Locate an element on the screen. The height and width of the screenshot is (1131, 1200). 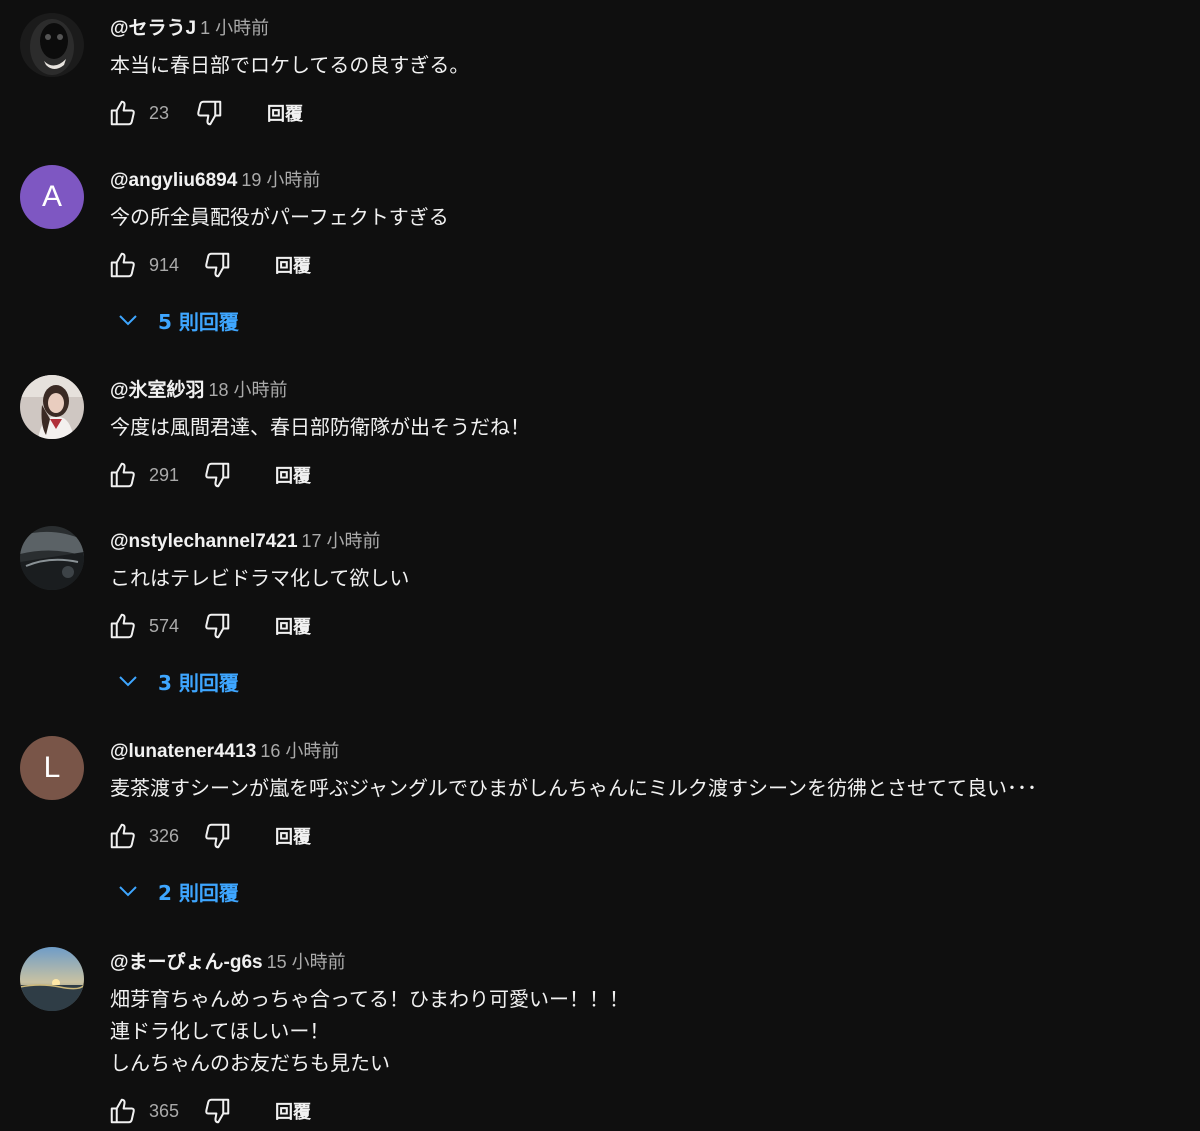
comment-text: 本当に春日部でロケしてるの良すぎる。 is located at coordinates (289, 65).